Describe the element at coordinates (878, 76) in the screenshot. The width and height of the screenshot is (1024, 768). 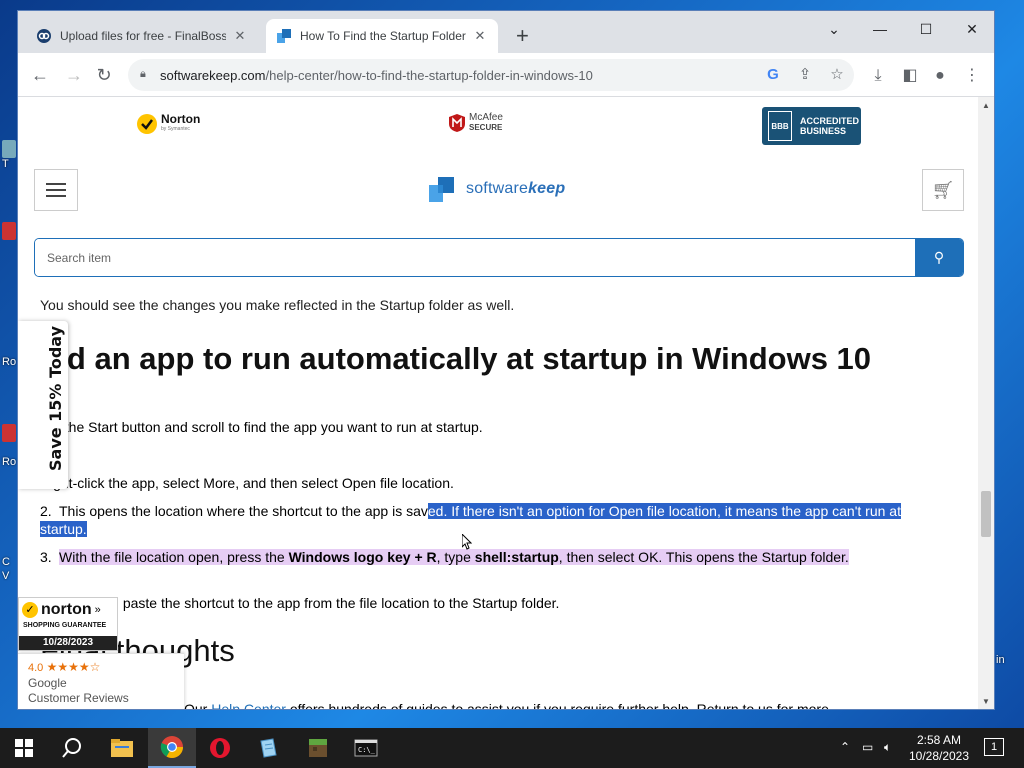
I see `download-icon: ⤓` at that location.